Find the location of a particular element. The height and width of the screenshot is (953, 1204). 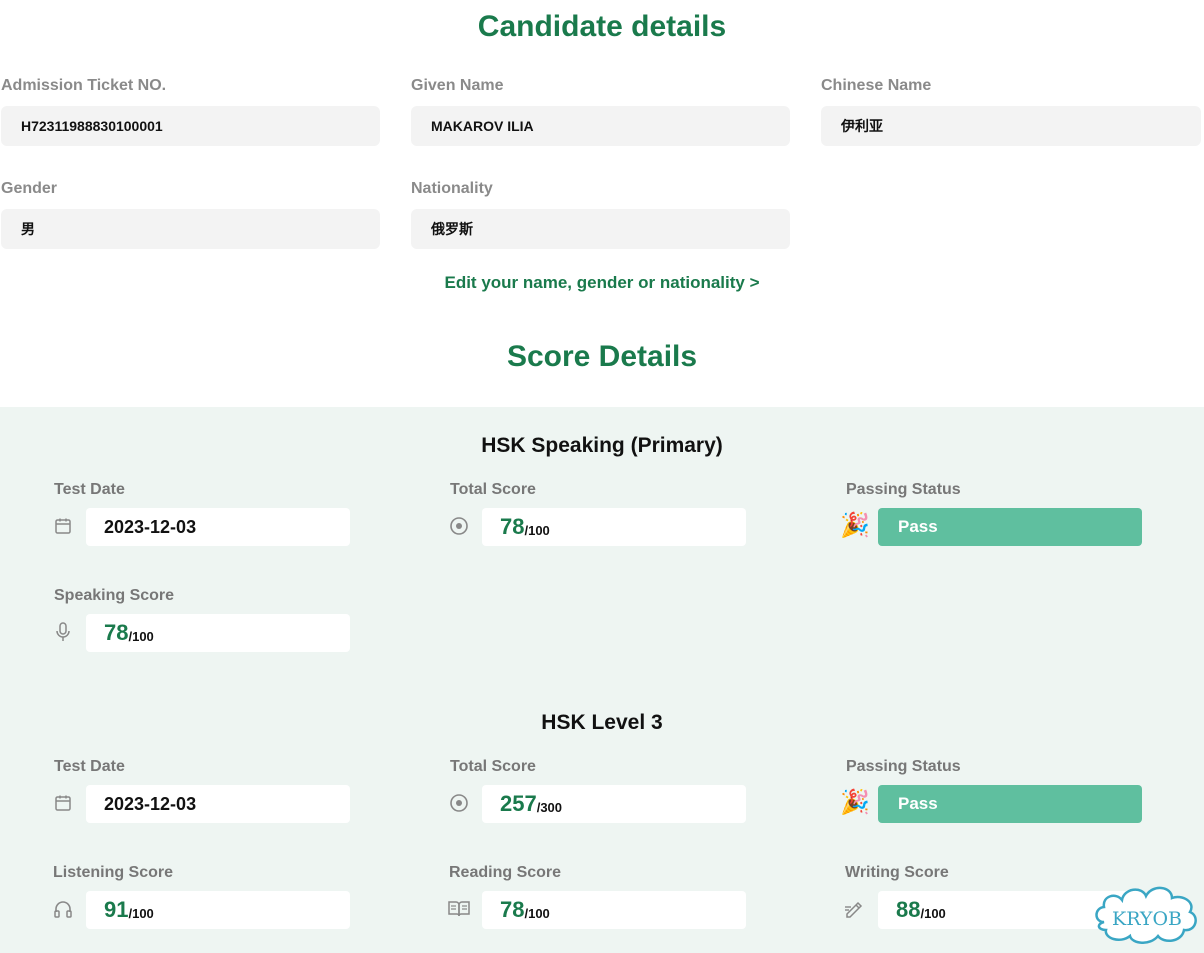

headphones-icon is located at coordinates (63, 909).